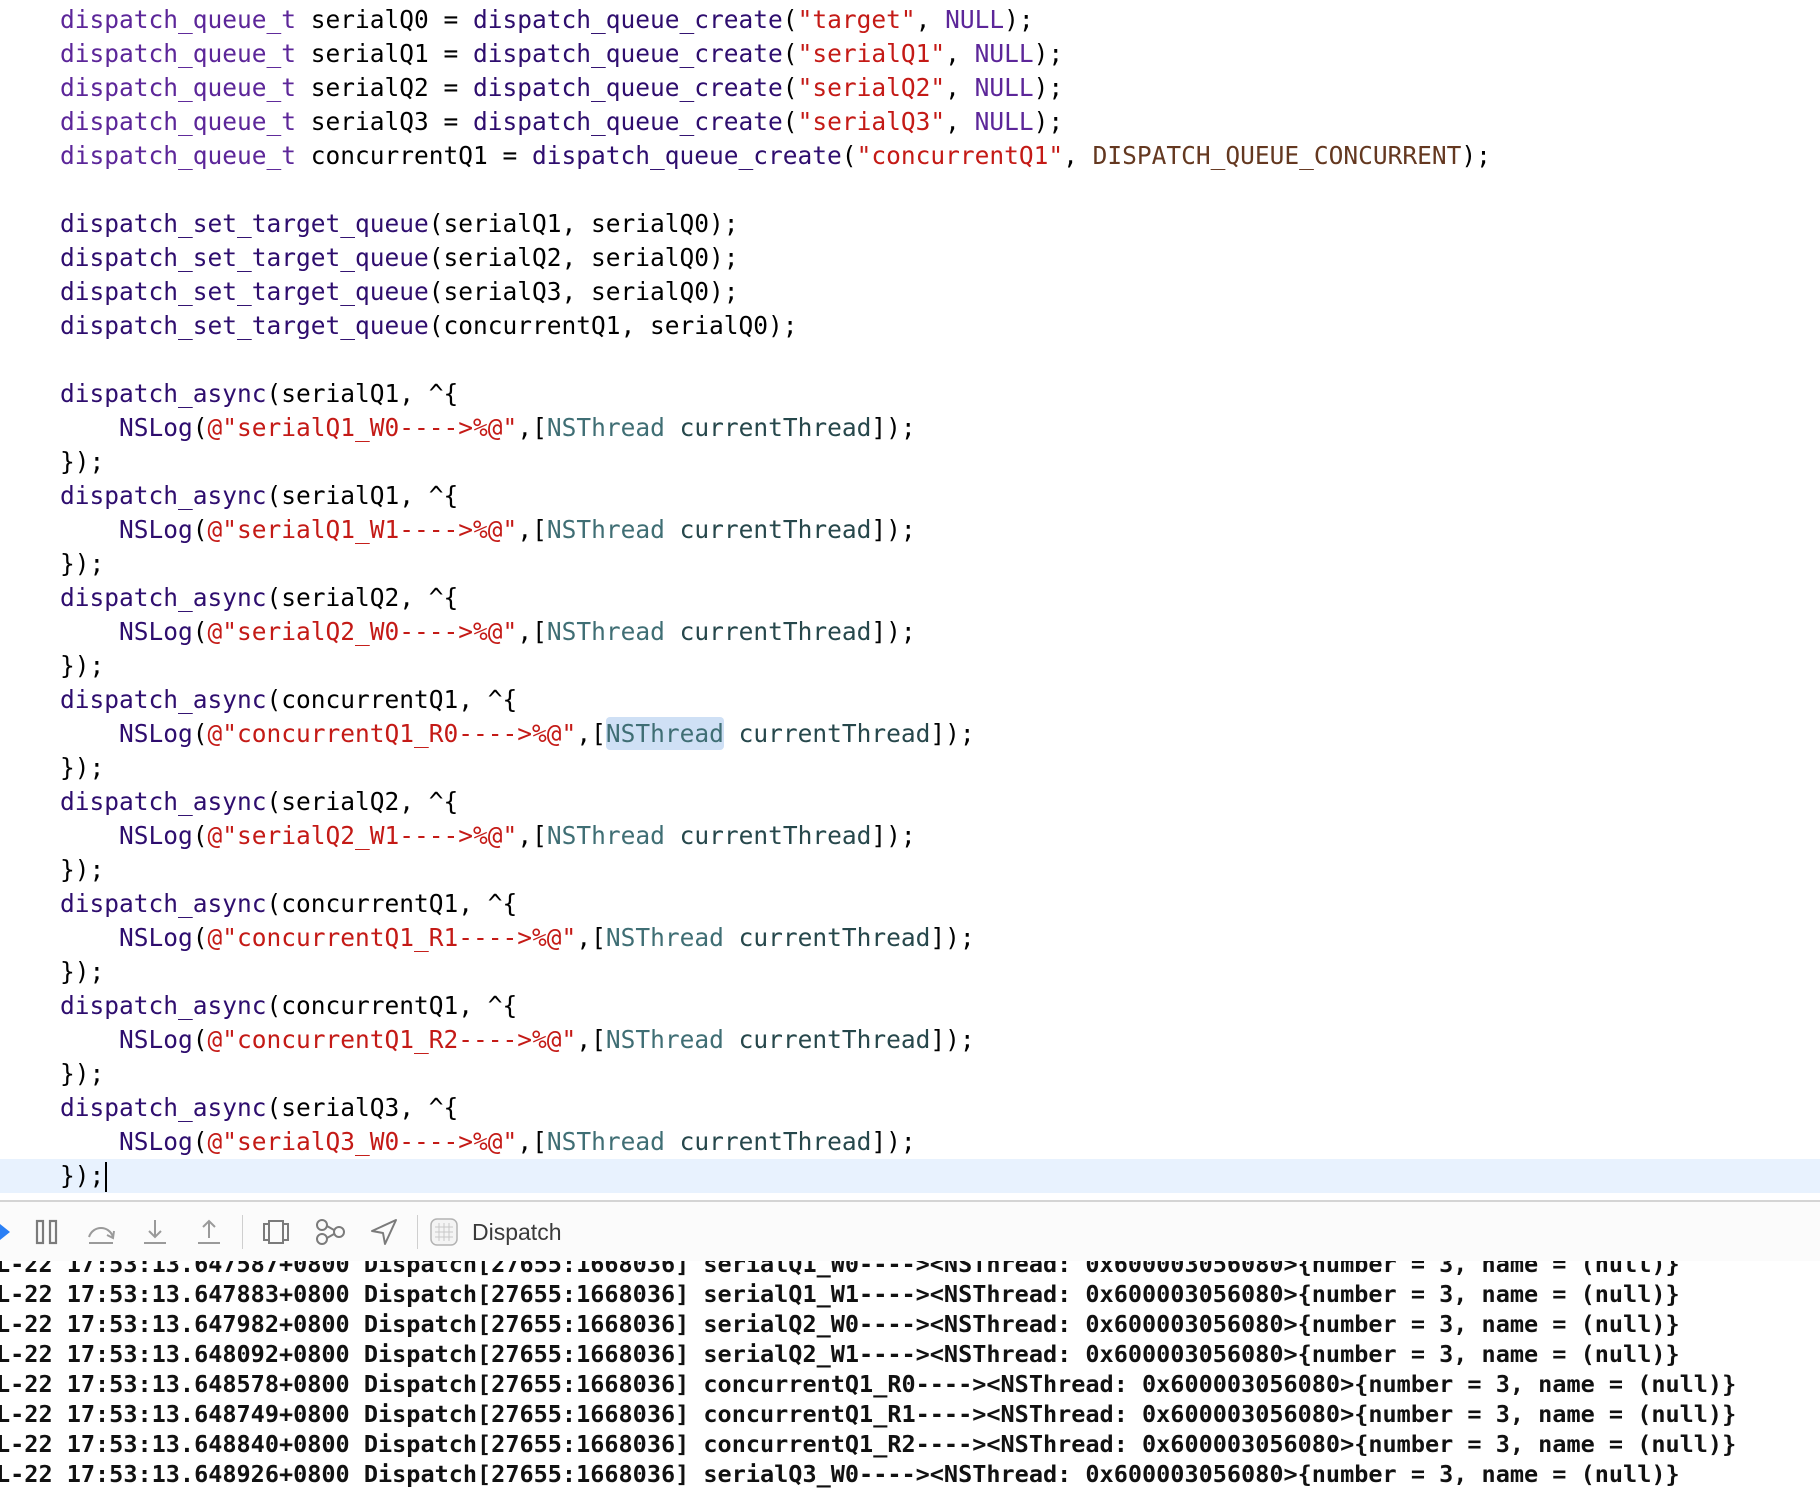 This screenshot has height=1500, width=1820. I want to click on app-icon, so click(444, 1232).